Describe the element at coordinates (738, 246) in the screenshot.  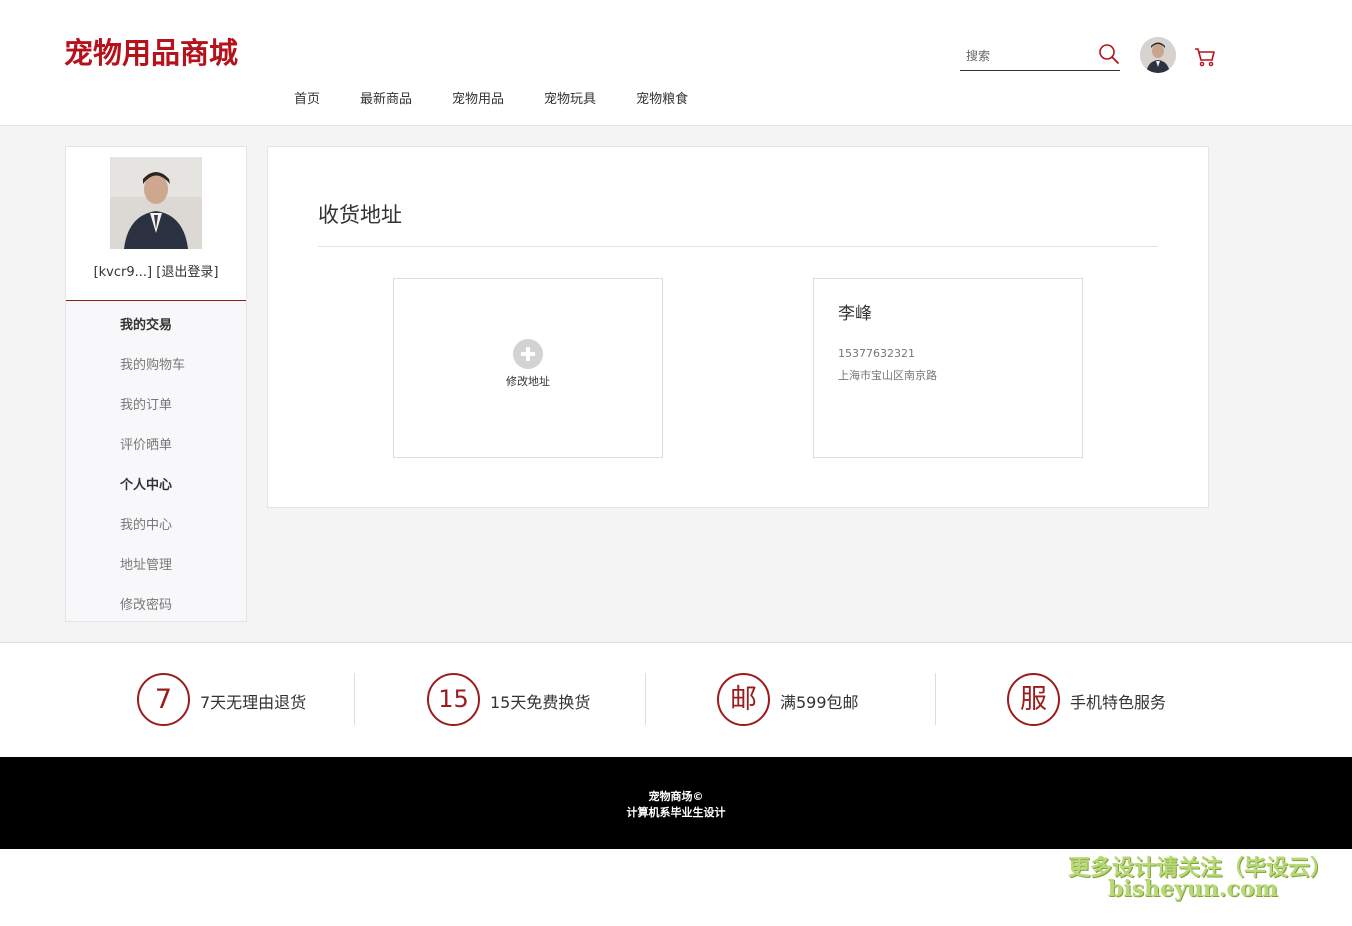
I see `title-divider` at that location.